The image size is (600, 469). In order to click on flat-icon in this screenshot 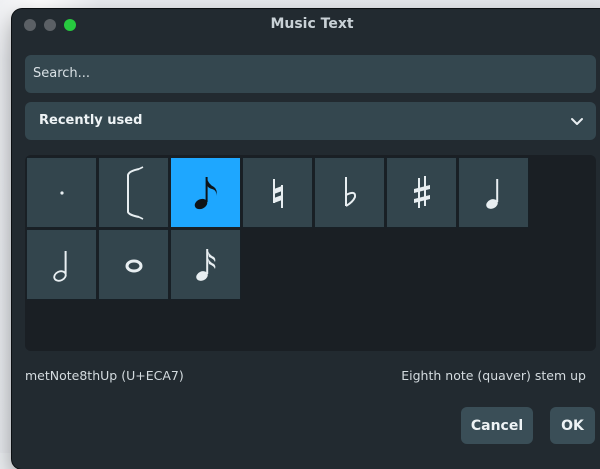, I will do `click(350, 191)`.